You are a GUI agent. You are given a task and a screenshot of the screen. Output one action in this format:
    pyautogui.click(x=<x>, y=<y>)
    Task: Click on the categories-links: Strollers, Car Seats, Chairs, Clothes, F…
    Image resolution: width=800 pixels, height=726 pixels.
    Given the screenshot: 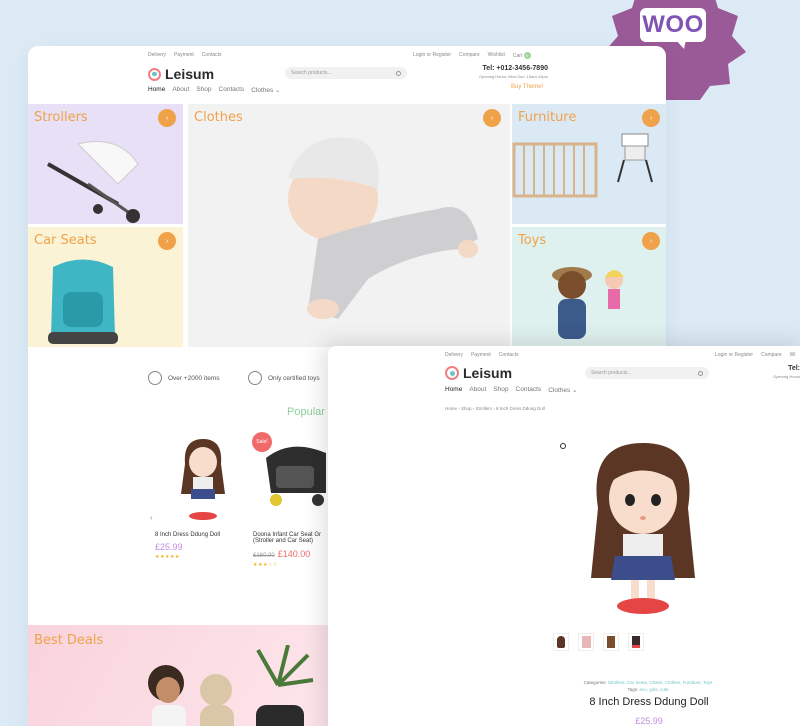 What is the action you would take?
    pyautogui.click(x=660, y=682)
    